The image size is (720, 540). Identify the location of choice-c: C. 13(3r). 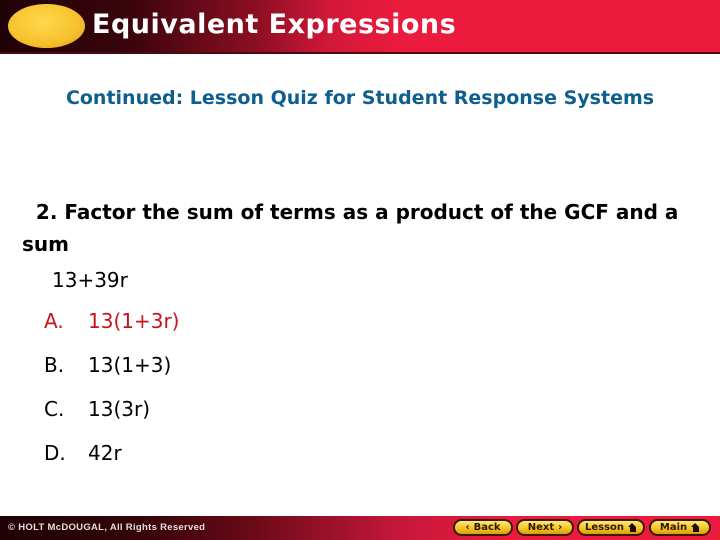
(111, 415).